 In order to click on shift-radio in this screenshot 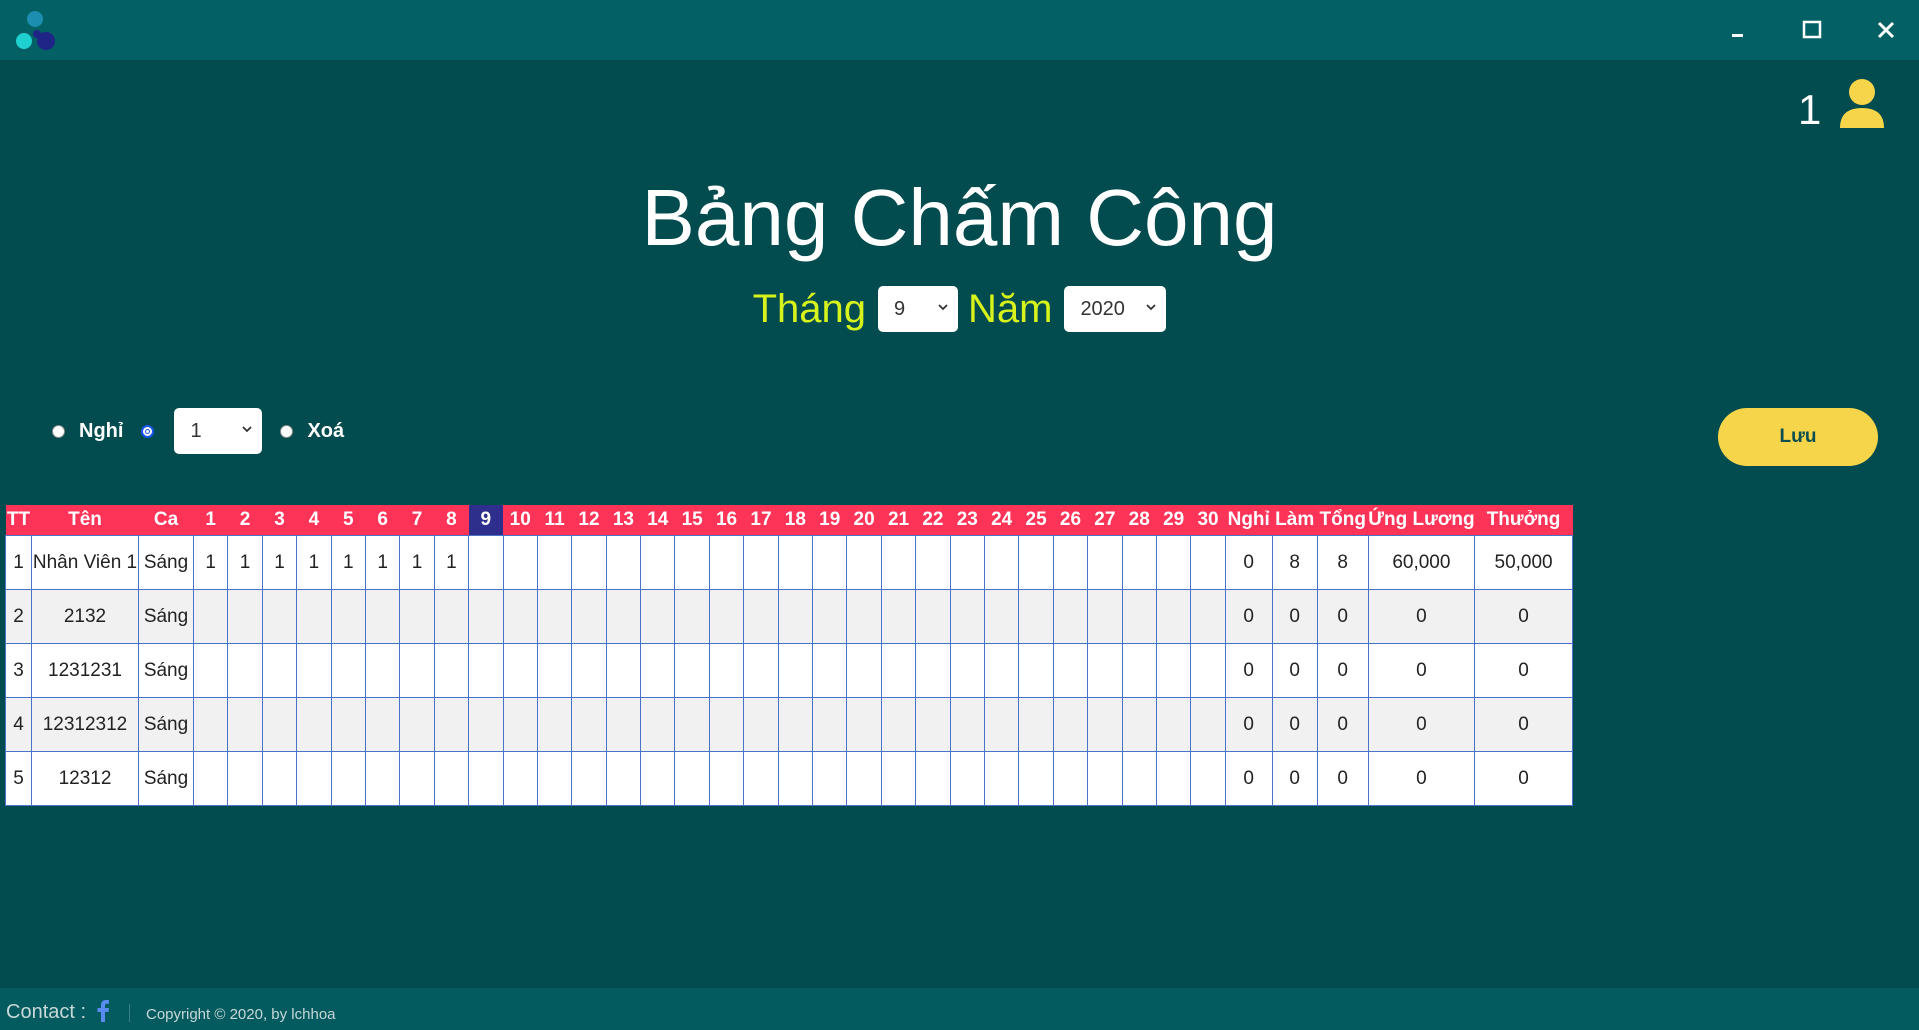, I will do `click(148, 431)`.